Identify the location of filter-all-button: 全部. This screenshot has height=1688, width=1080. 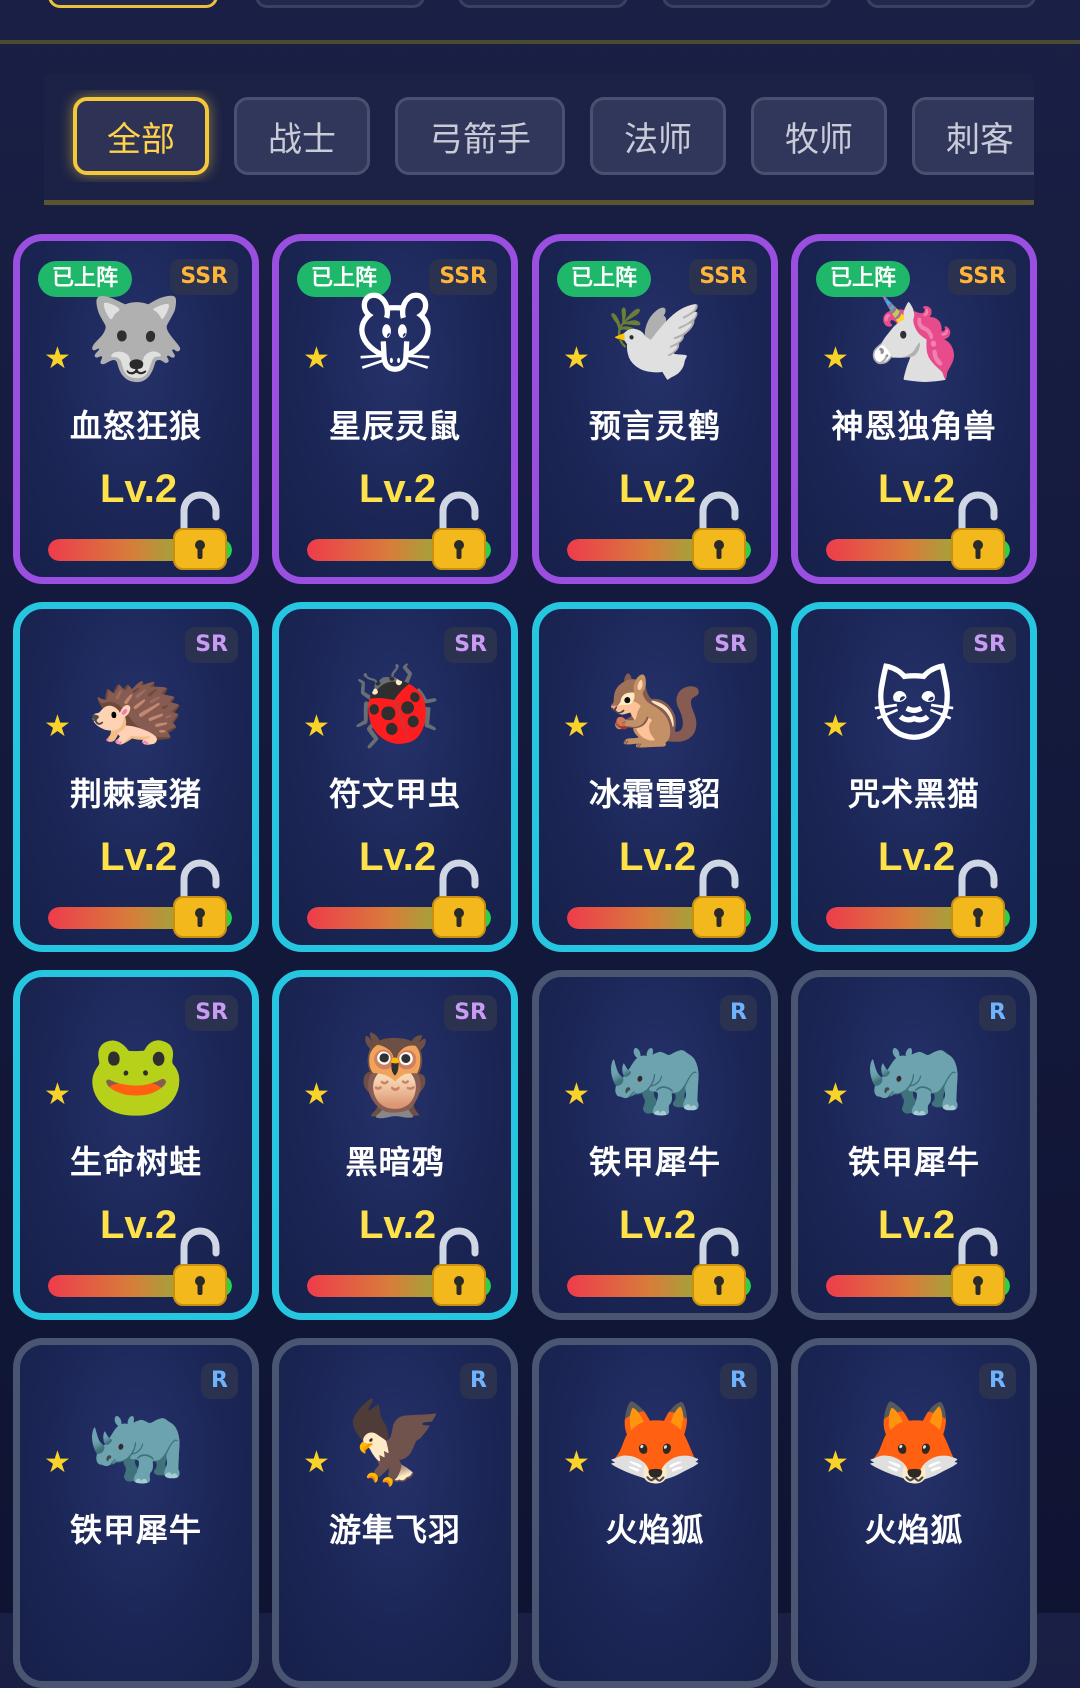
(141, 136).